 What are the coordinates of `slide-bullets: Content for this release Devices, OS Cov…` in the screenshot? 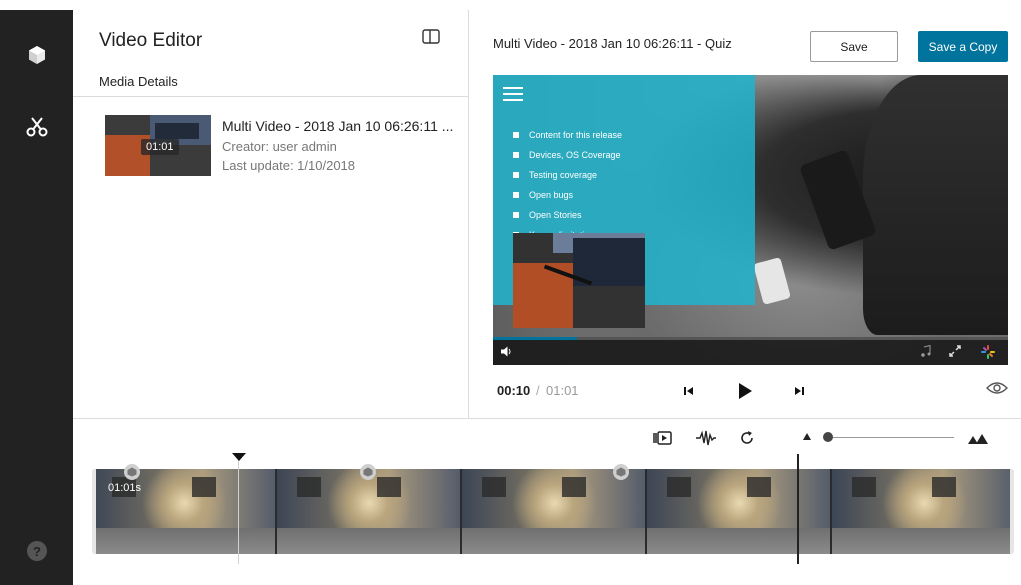 It's located at (567, 185).